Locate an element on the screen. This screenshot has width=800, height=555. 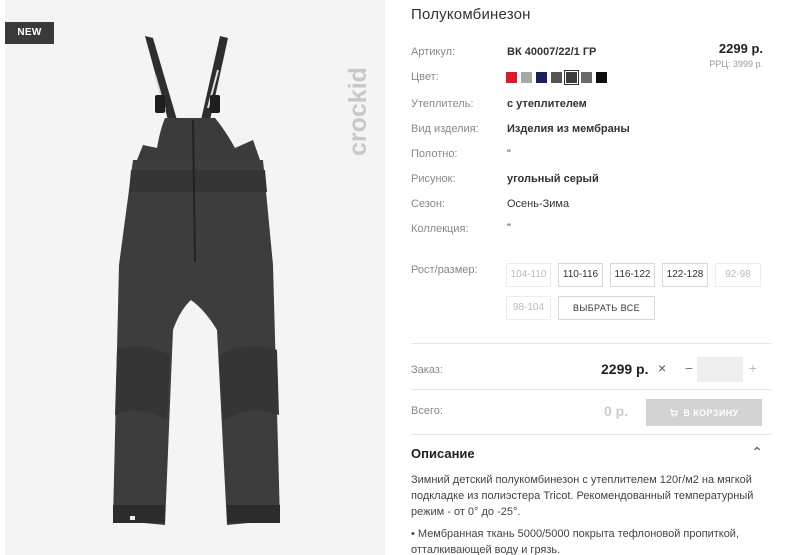
attr-value-article: ВК 40007/22/1 ГР is located at coordinates (552, 52).